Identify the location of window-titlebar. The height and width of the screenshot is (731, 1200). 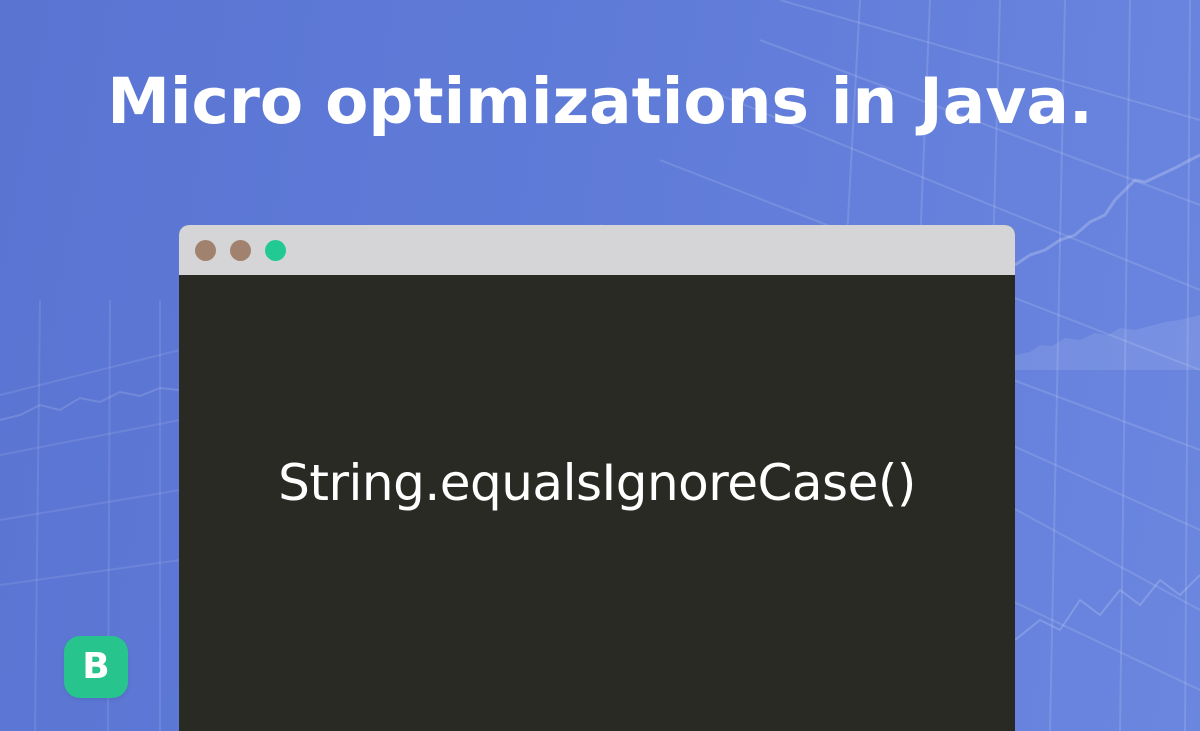
(597, 250).